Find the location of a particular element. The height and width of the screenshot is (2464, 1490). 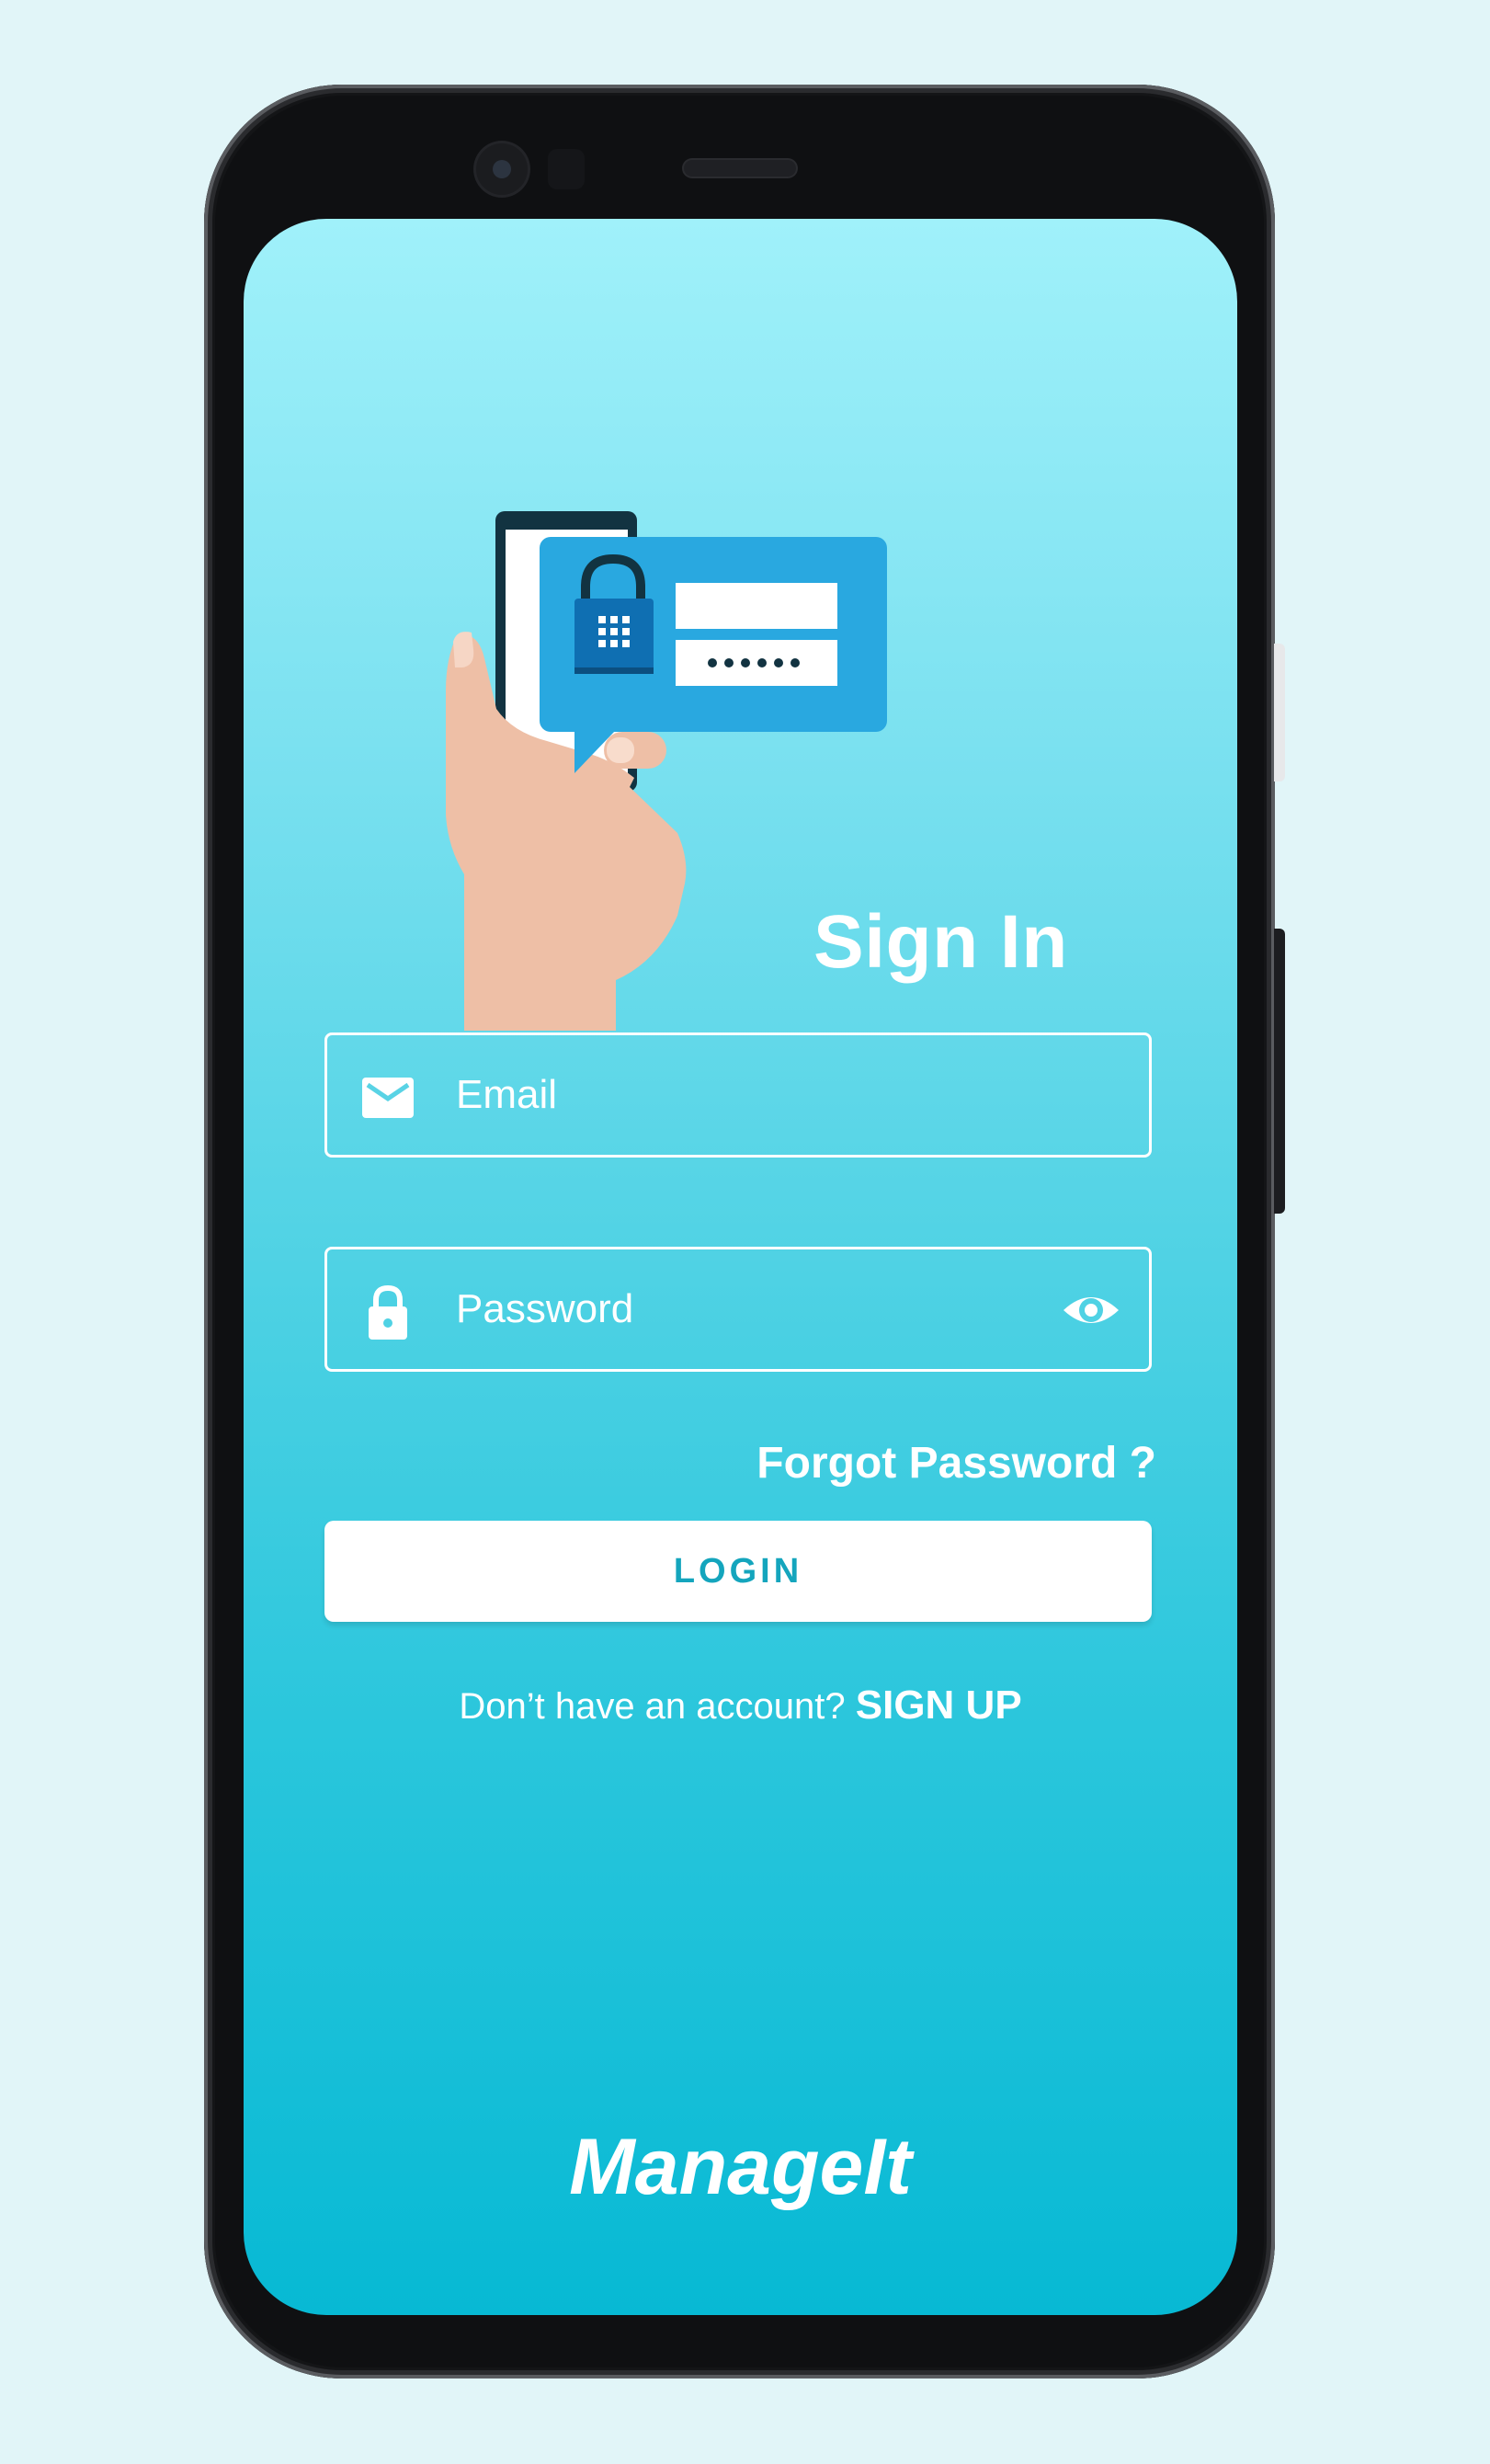

illustration-lock-body is located at coordinates (614, 636).